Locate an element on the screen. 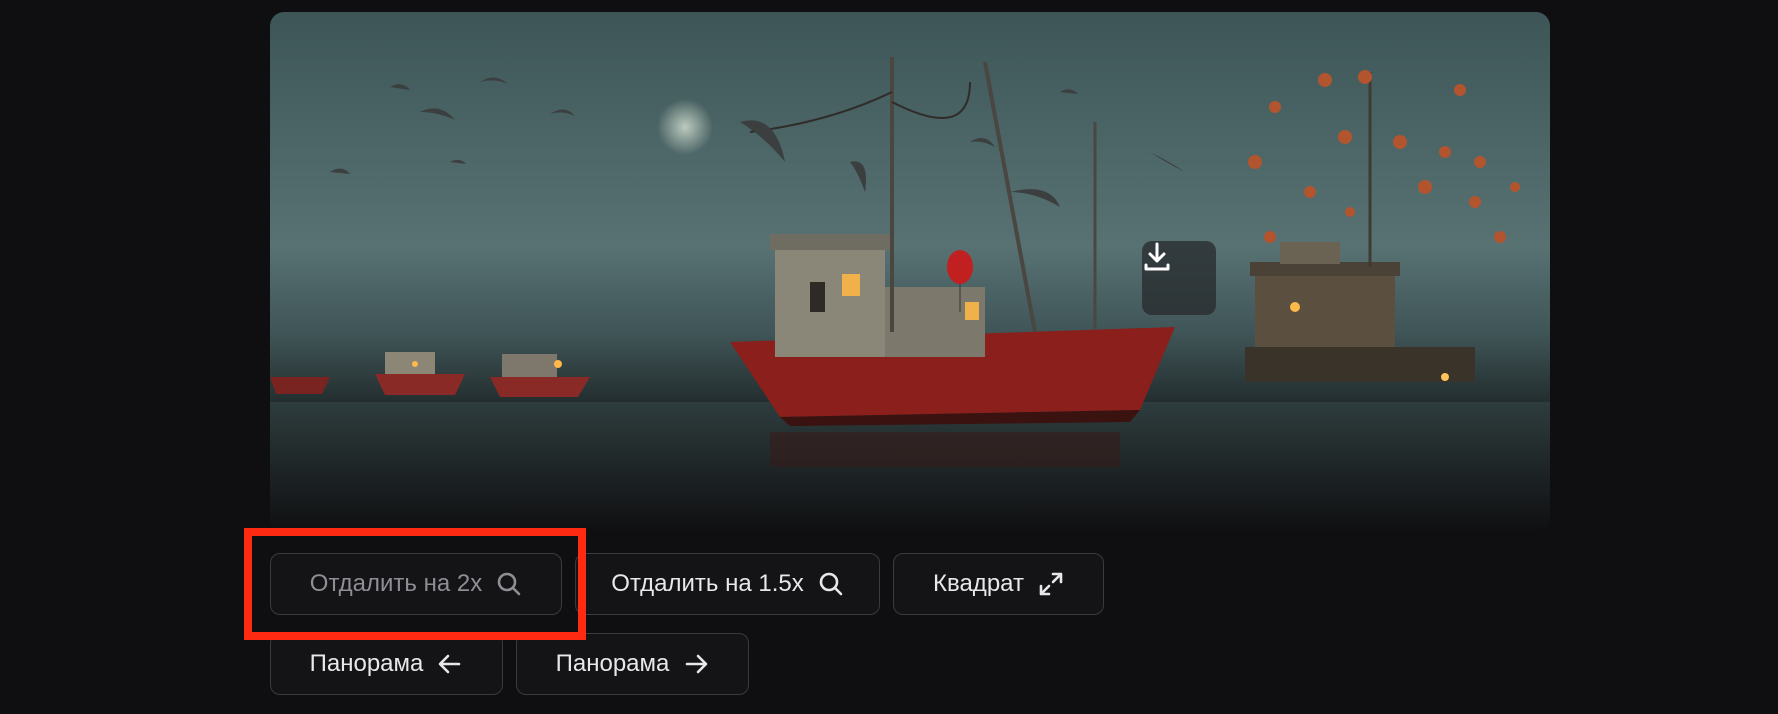  pan-left-label: Панорама is located at coordinates (366, 663).